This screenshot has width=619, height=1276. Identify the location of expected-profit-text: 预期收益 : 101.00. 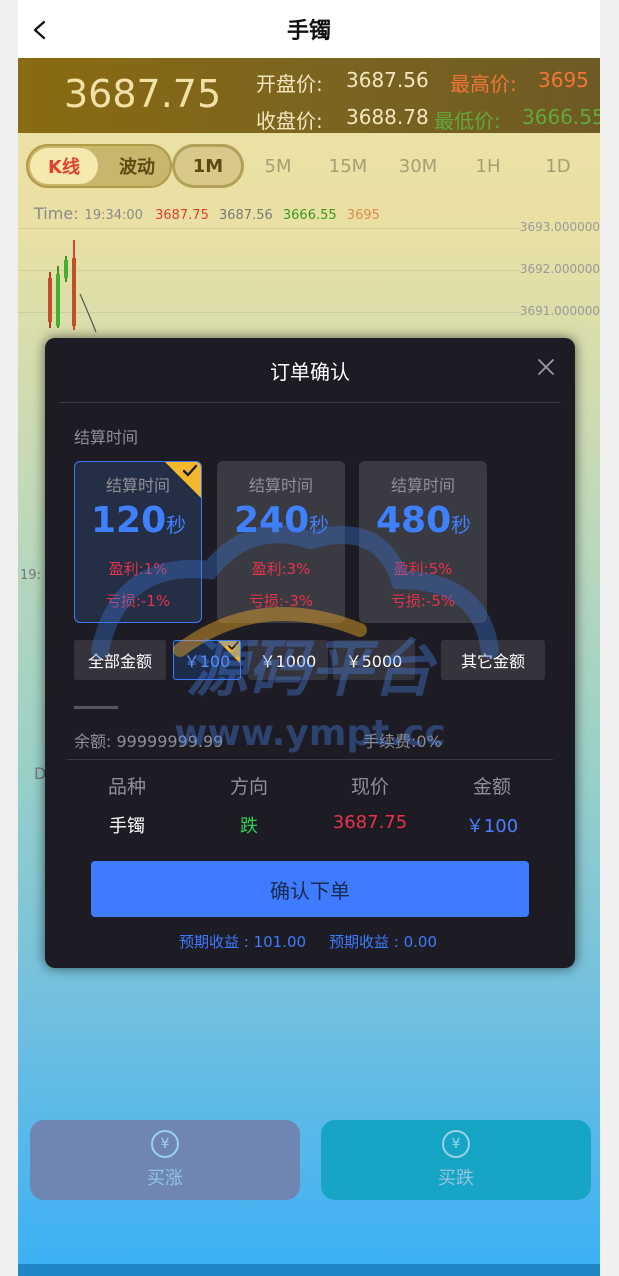
(243, 942).